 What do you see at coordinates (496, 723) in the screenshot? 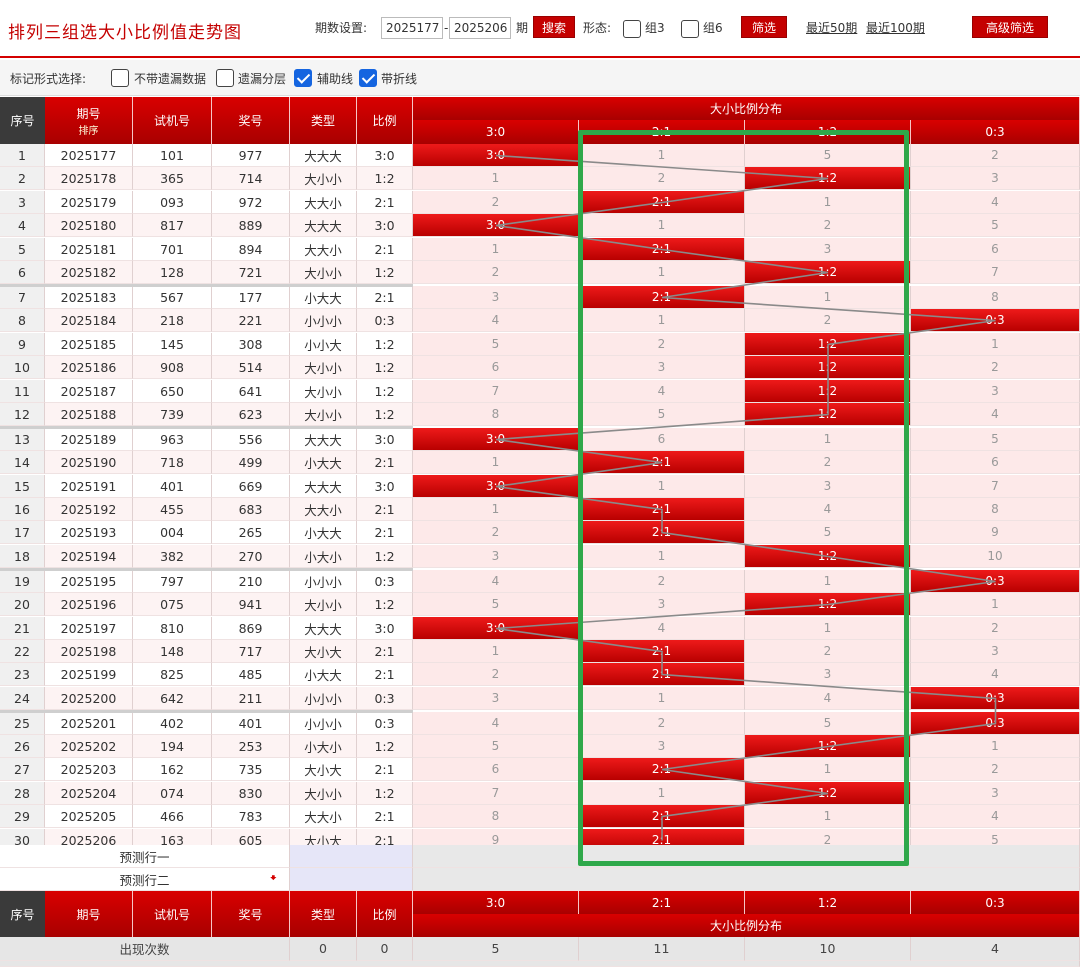
I see `ratio-miss-cell: 4` at bounding box center [496, 723].